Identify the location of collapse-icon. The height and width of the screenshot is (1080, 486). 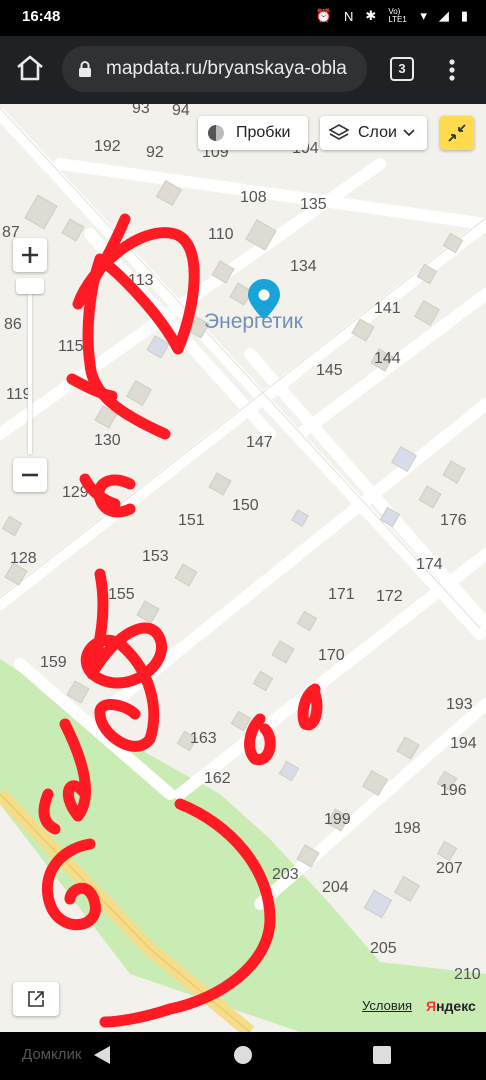
(457, 133).